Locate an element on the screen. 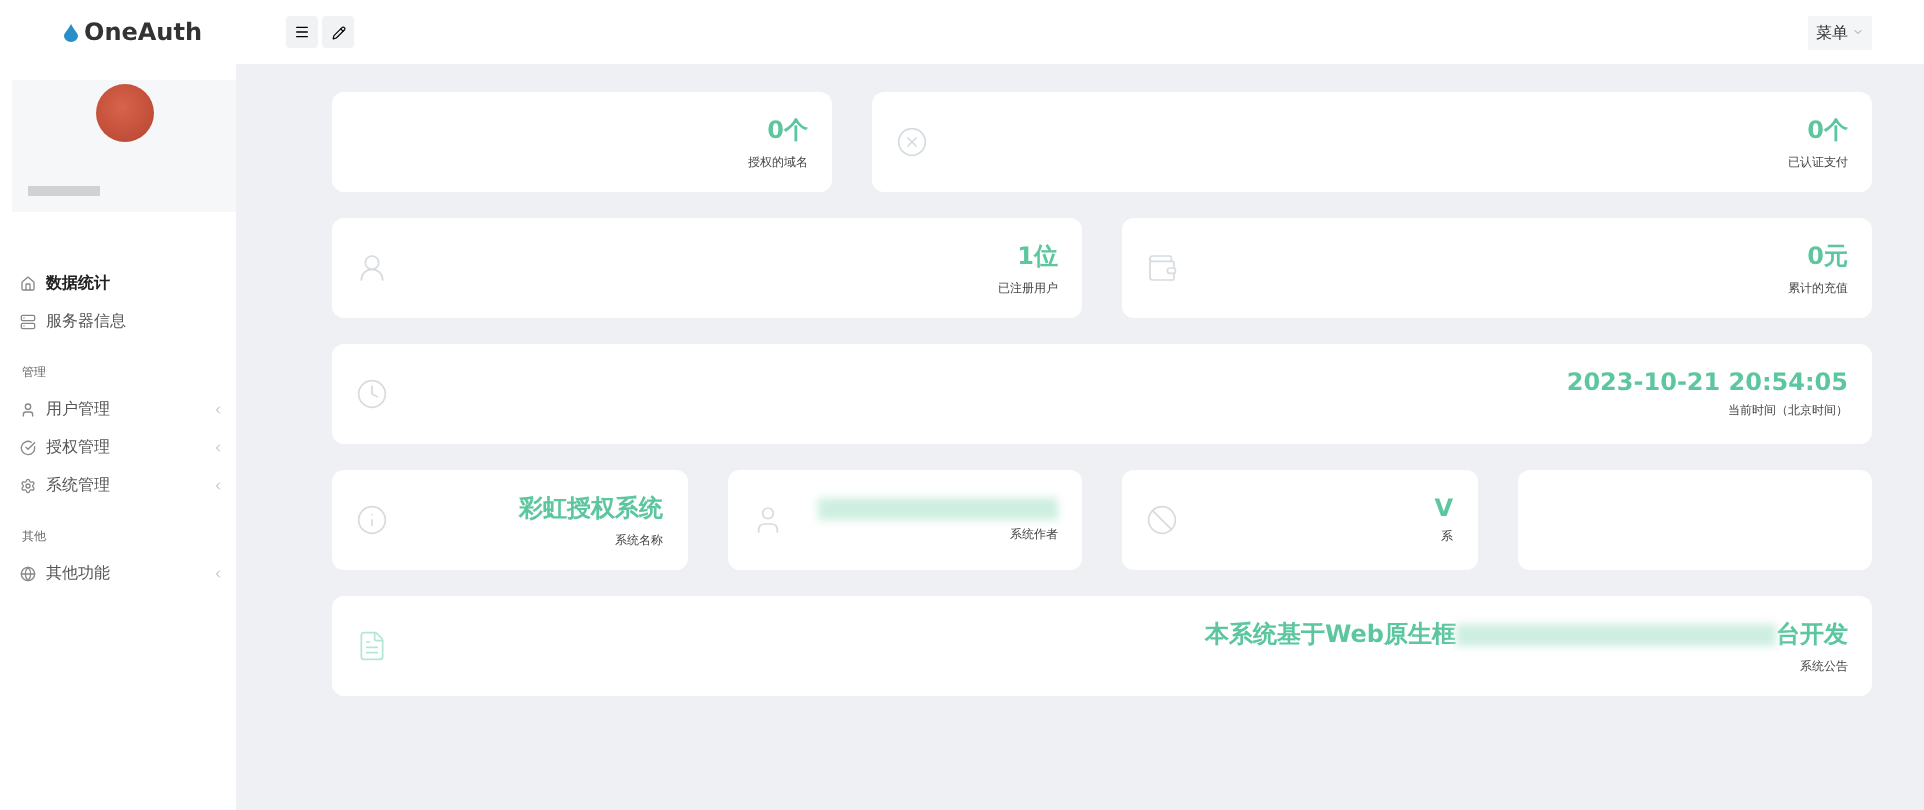  menu-icon is located at coordinates (302, 32).